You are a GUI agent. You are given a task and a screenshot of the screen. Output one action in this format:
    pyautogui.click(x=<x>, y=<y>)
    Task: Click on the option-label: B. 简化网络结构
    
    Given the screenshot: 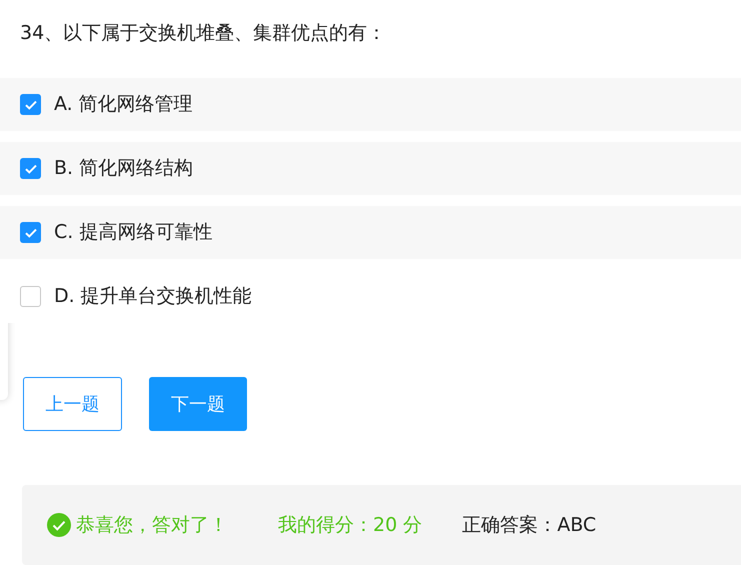 What is the action you would take?
    pyautogui.click(x=124, y=169)
    